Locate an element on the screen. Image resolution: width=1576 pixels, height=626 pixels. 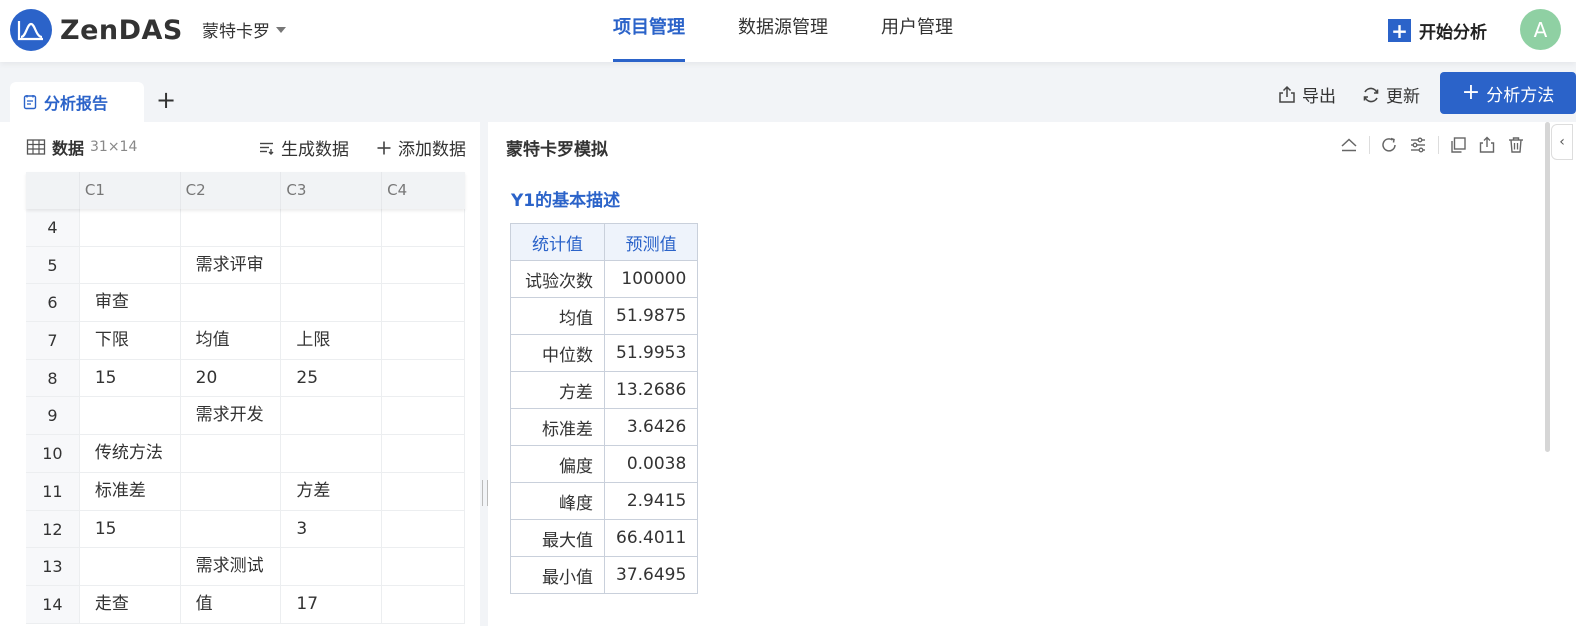
grid-cell: 3 is located at coordinates (332, 529).